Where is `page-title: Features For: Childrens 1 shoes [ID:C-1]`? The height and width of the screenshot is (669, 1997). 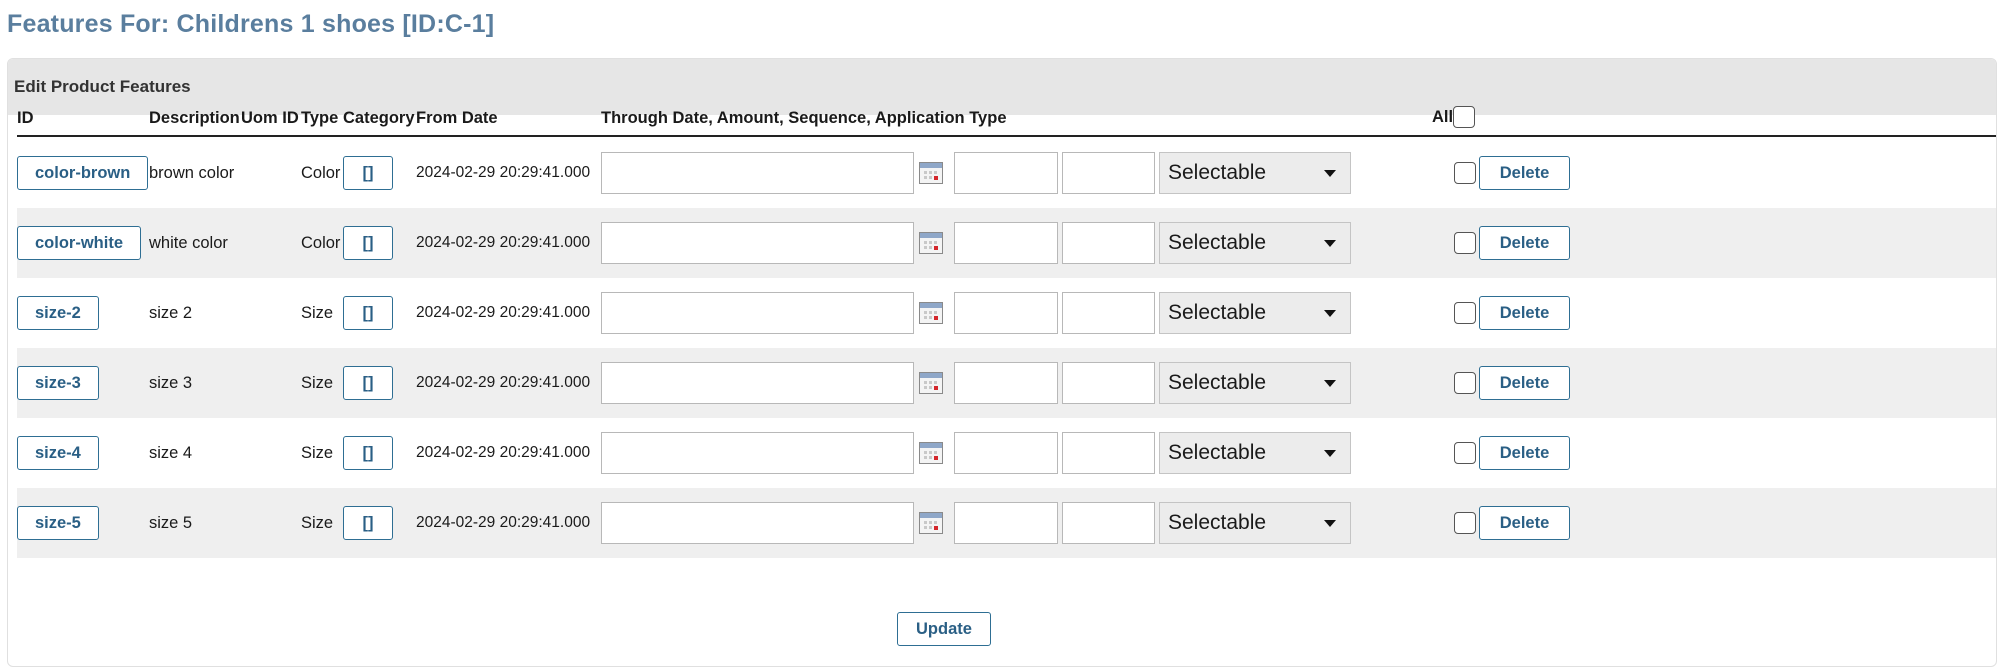
page-title: Features For: Childrens 1 shoes [ID:C-1] is located at coordinates (251, 24).